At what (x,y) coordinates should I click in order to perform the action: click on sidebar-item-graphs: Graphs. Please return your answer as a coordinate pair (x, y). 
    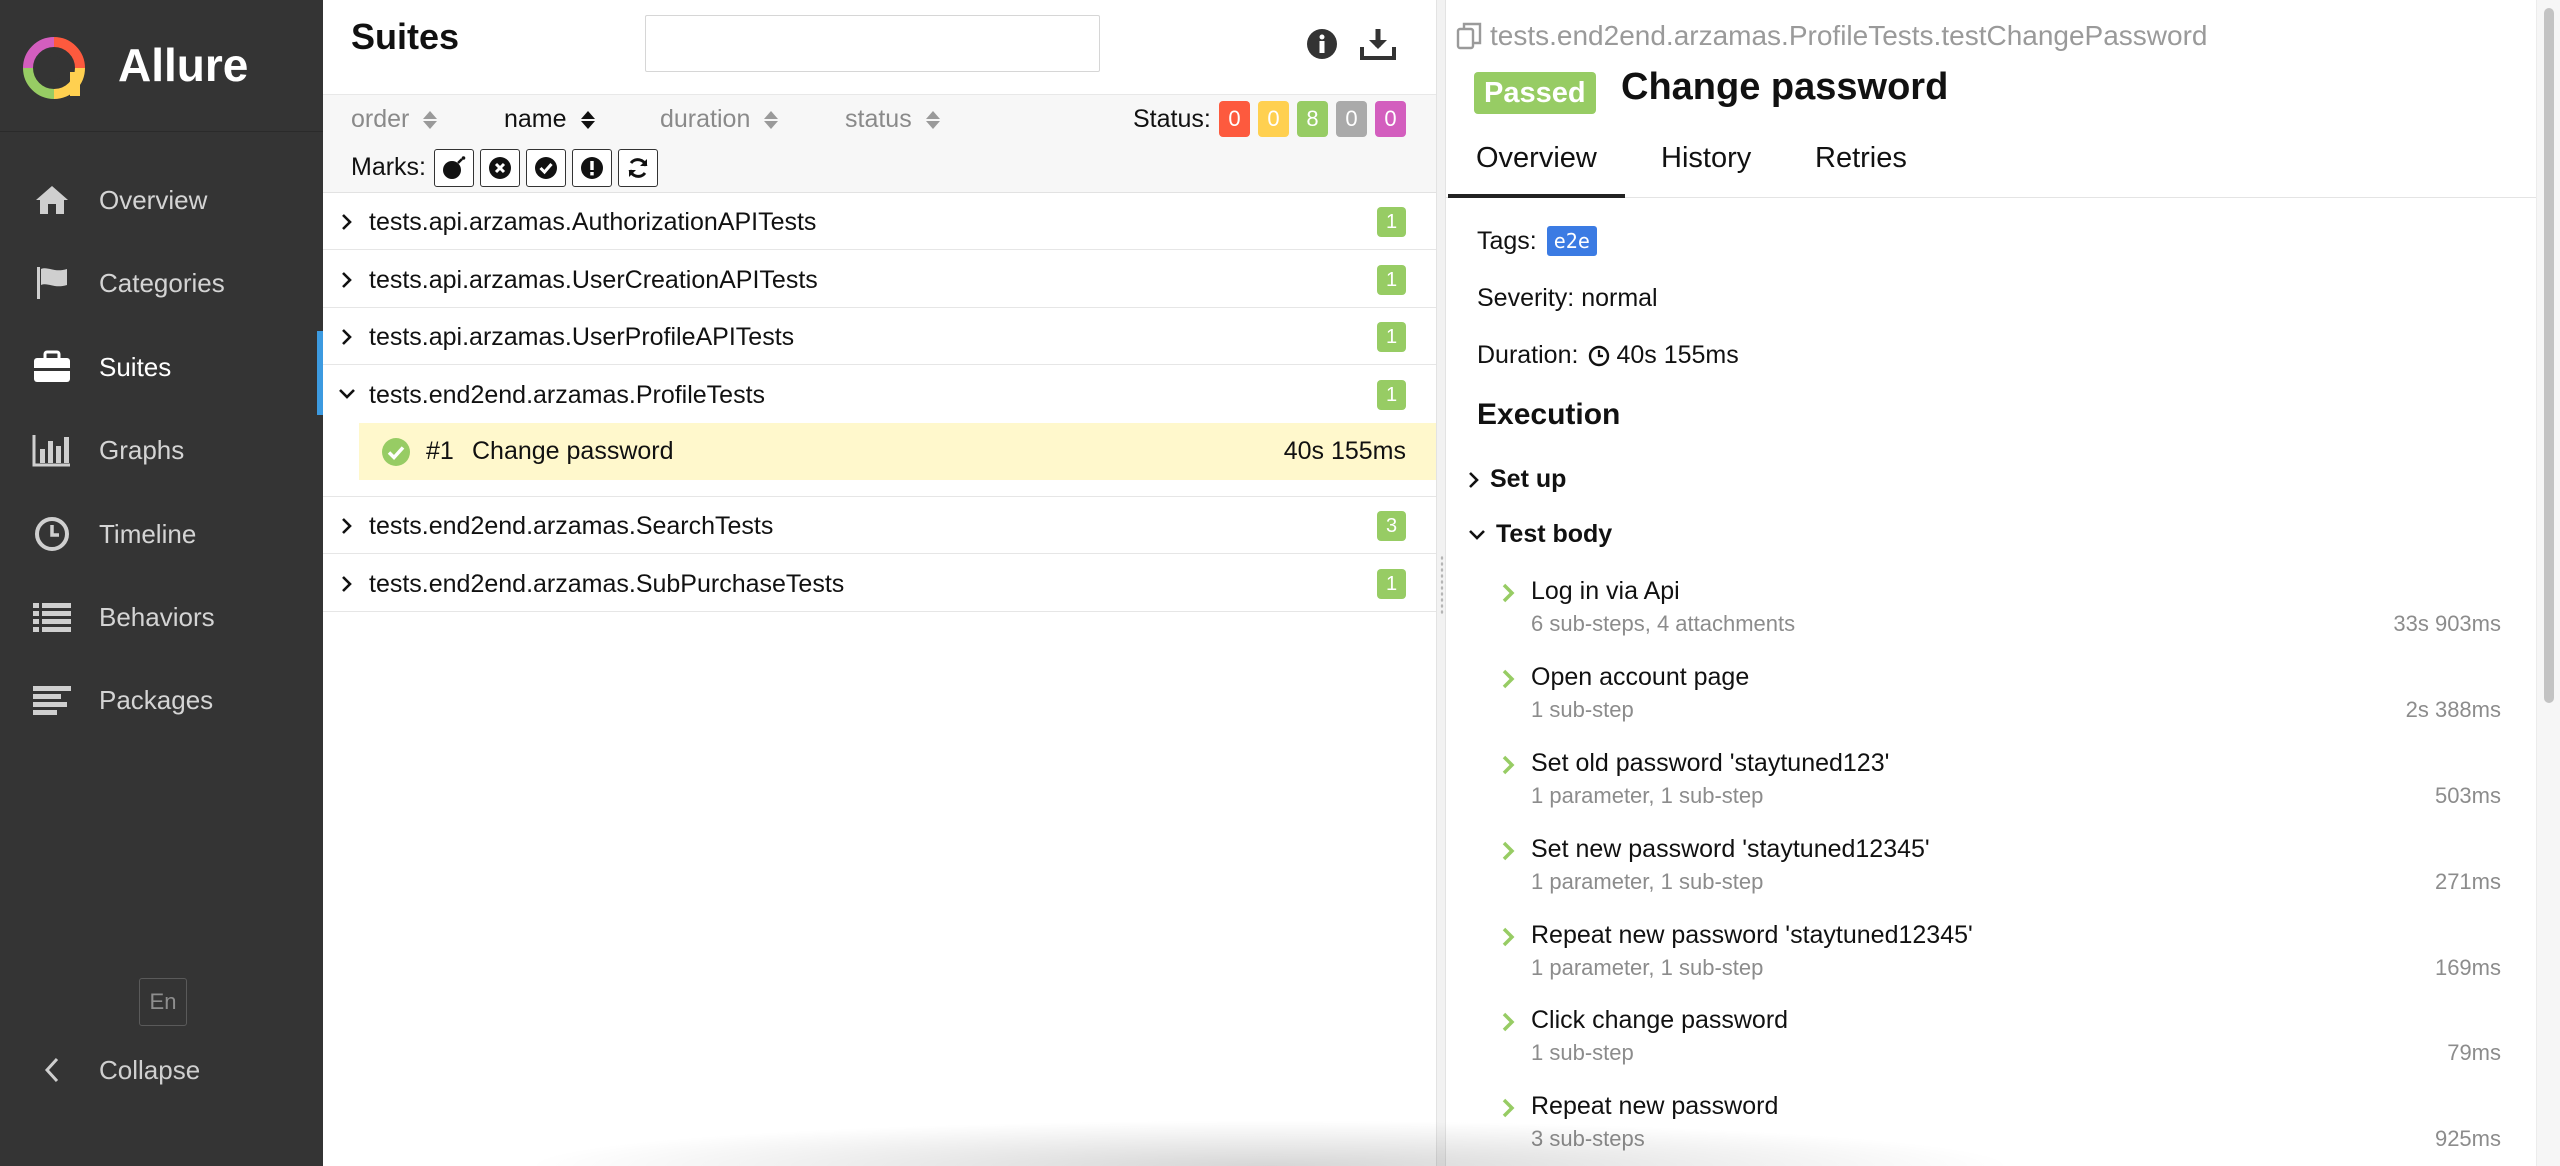
    Looking at the image, I should click on (161, 450).